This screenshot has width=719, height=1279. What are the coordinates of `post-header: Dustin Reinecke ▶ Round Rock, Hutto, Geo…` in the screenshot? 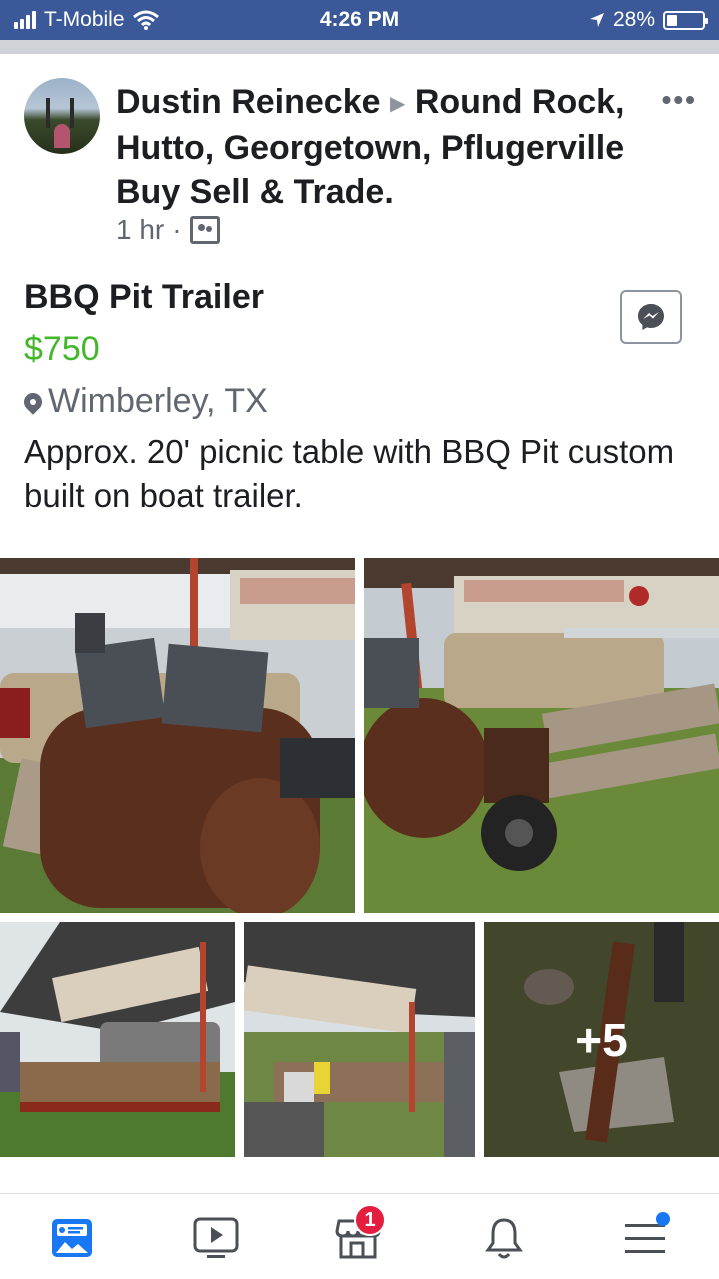 It's located at (376, 147).